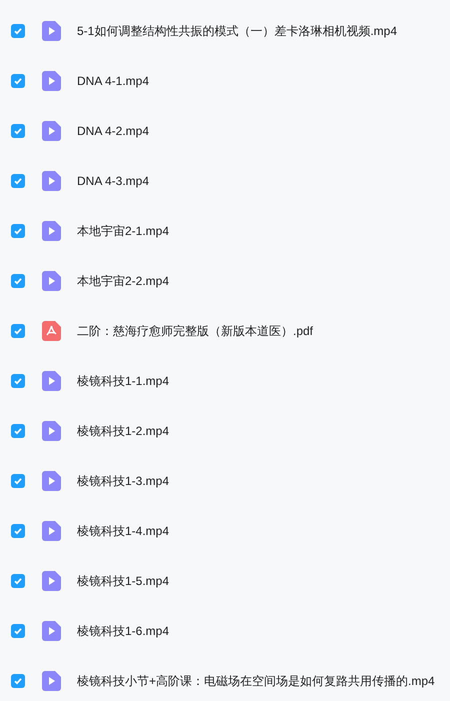 This screenshot has width=450, height=701. I want to click on file-name: 本地宇宙2-2.mp4, so click(123, 281).